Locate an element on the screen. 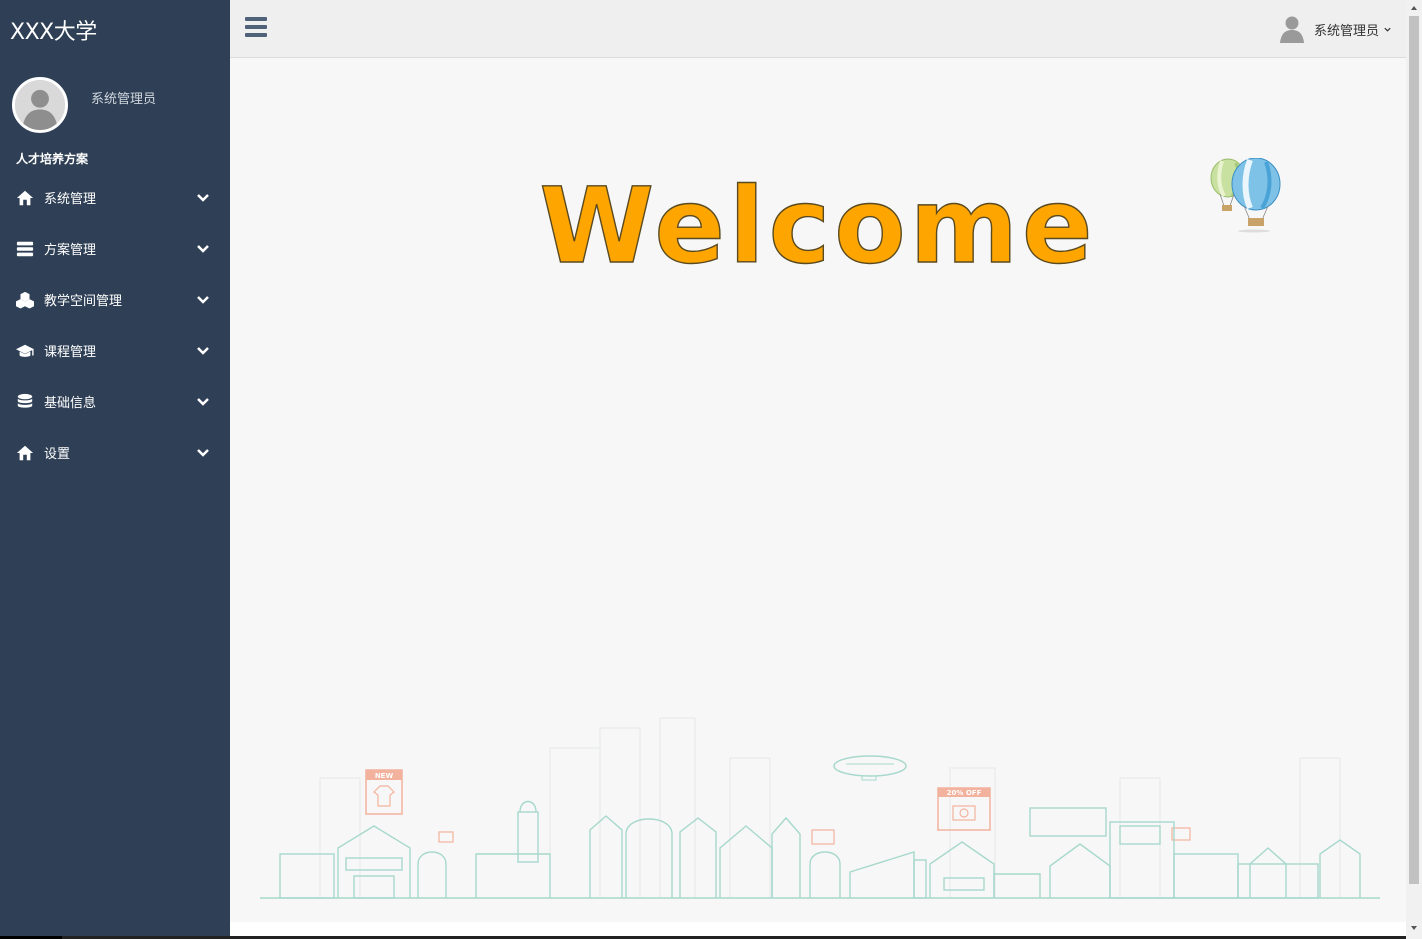  sidebar-item-teaching-space: 教学空间管理 is located at coordinates (115, 299).